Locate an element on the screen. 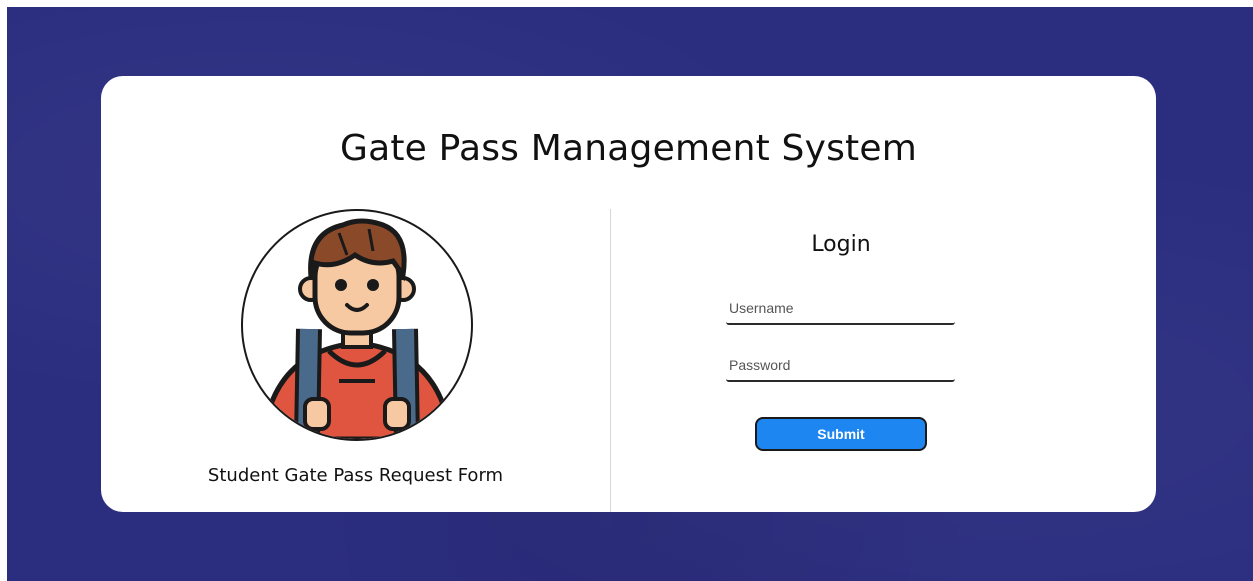 Image resolution: width=1253 pixels, height=581 pixels. login-heading: Login is located at coordinates (841, 244).